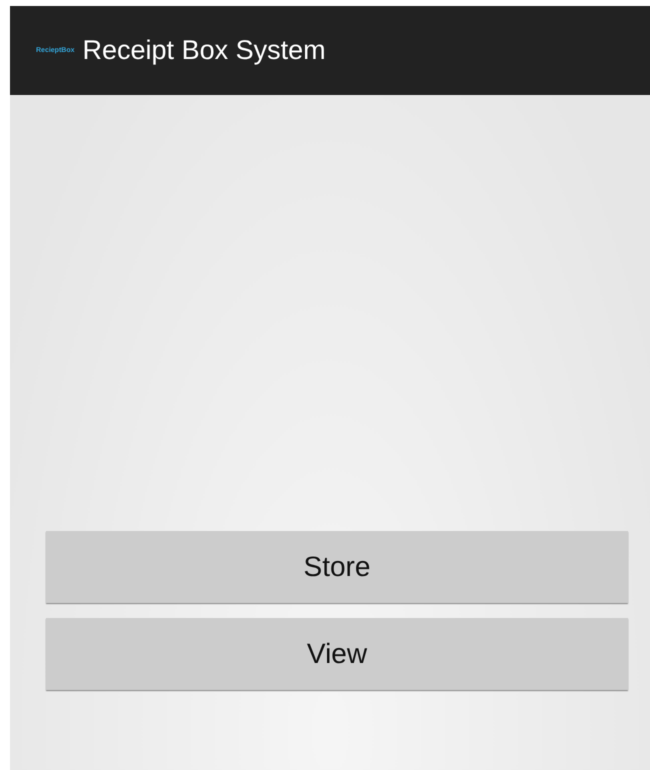  I want to click on menu-button: Store, so click(337, 567).